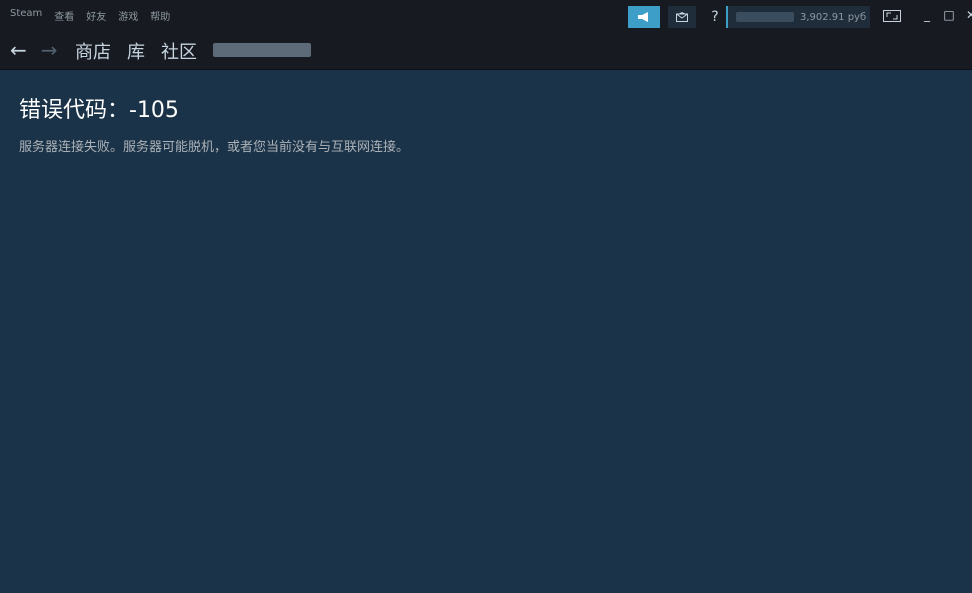  Describe the element at coordinates (833, 17) in the screenshot. I see `wallet-balance: 3,902.91 руб` at that location.